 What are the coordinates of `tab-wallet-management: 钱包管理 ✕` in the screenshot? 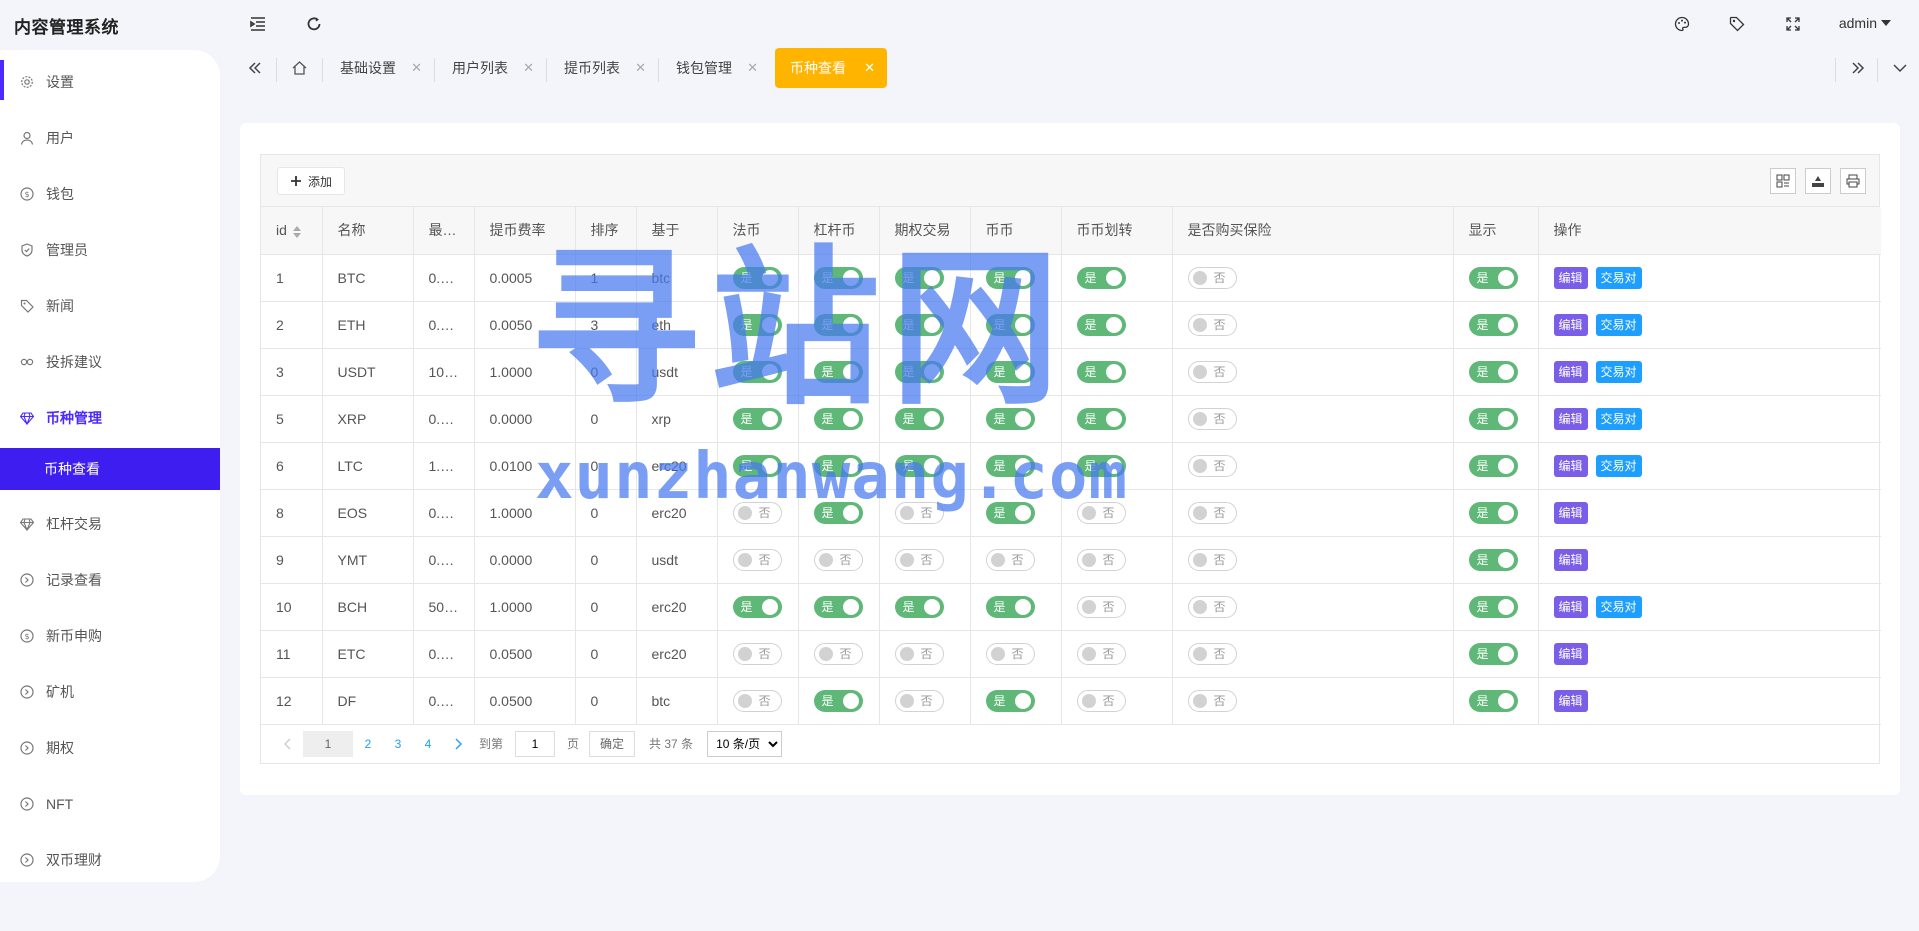 It's located at (714, 68).